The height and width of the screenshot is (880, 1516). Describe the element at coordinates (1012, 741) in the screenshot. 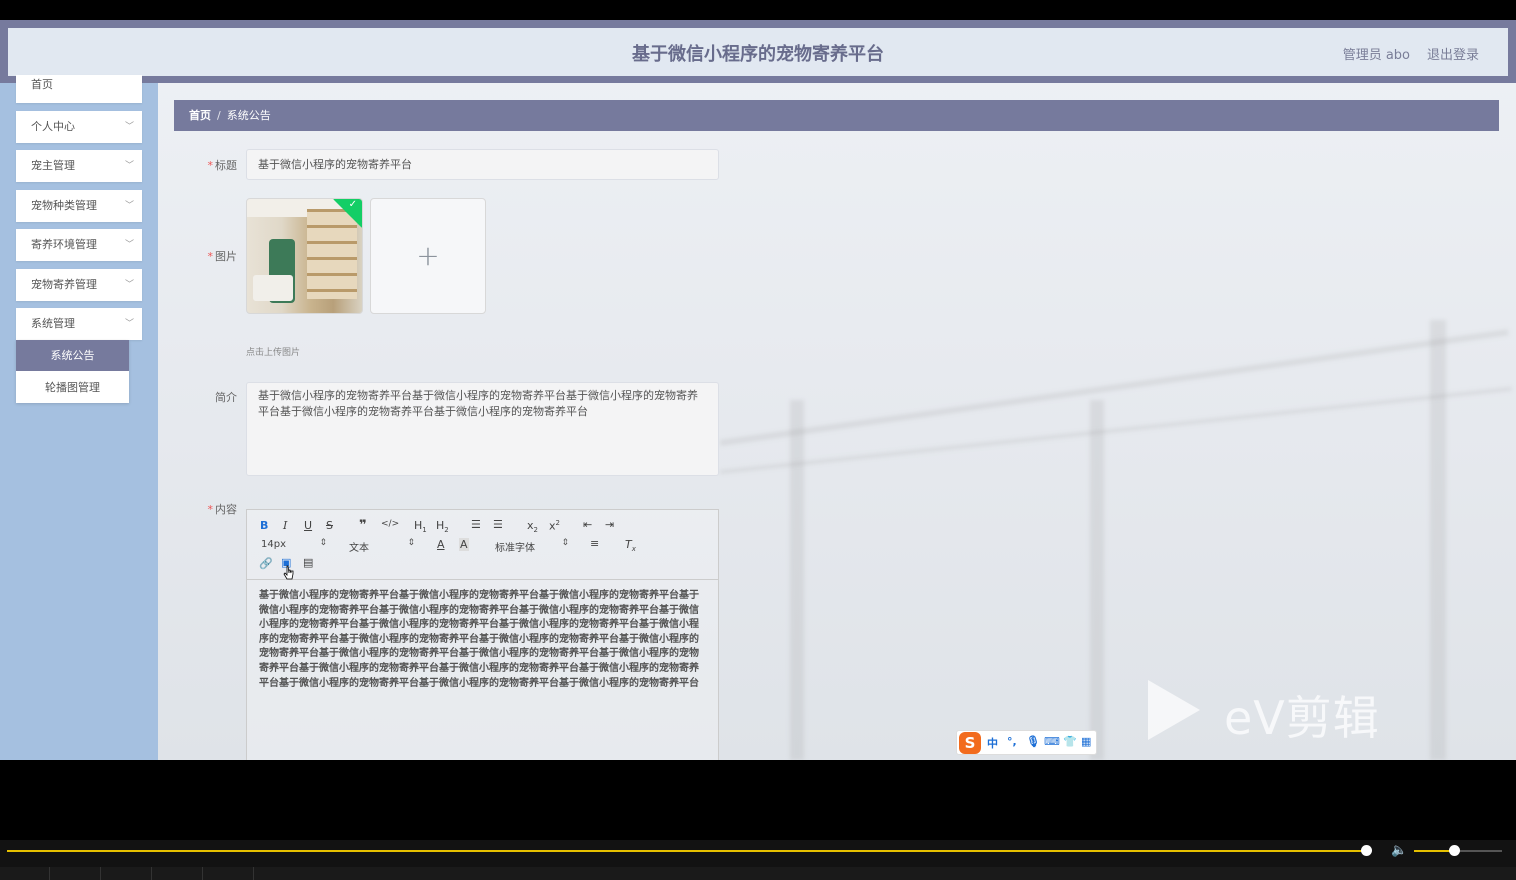

I see `ime-punct-toggle: °,` at that location.